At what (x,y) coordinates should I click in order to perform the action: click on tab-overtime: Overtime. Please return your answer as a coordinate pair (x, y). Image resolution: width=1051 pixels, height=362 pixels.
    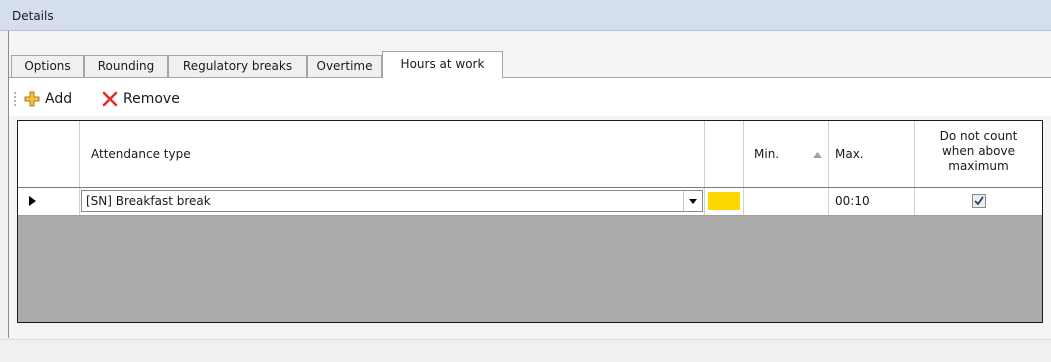
    Looking at the image, I should click on (344, 66).